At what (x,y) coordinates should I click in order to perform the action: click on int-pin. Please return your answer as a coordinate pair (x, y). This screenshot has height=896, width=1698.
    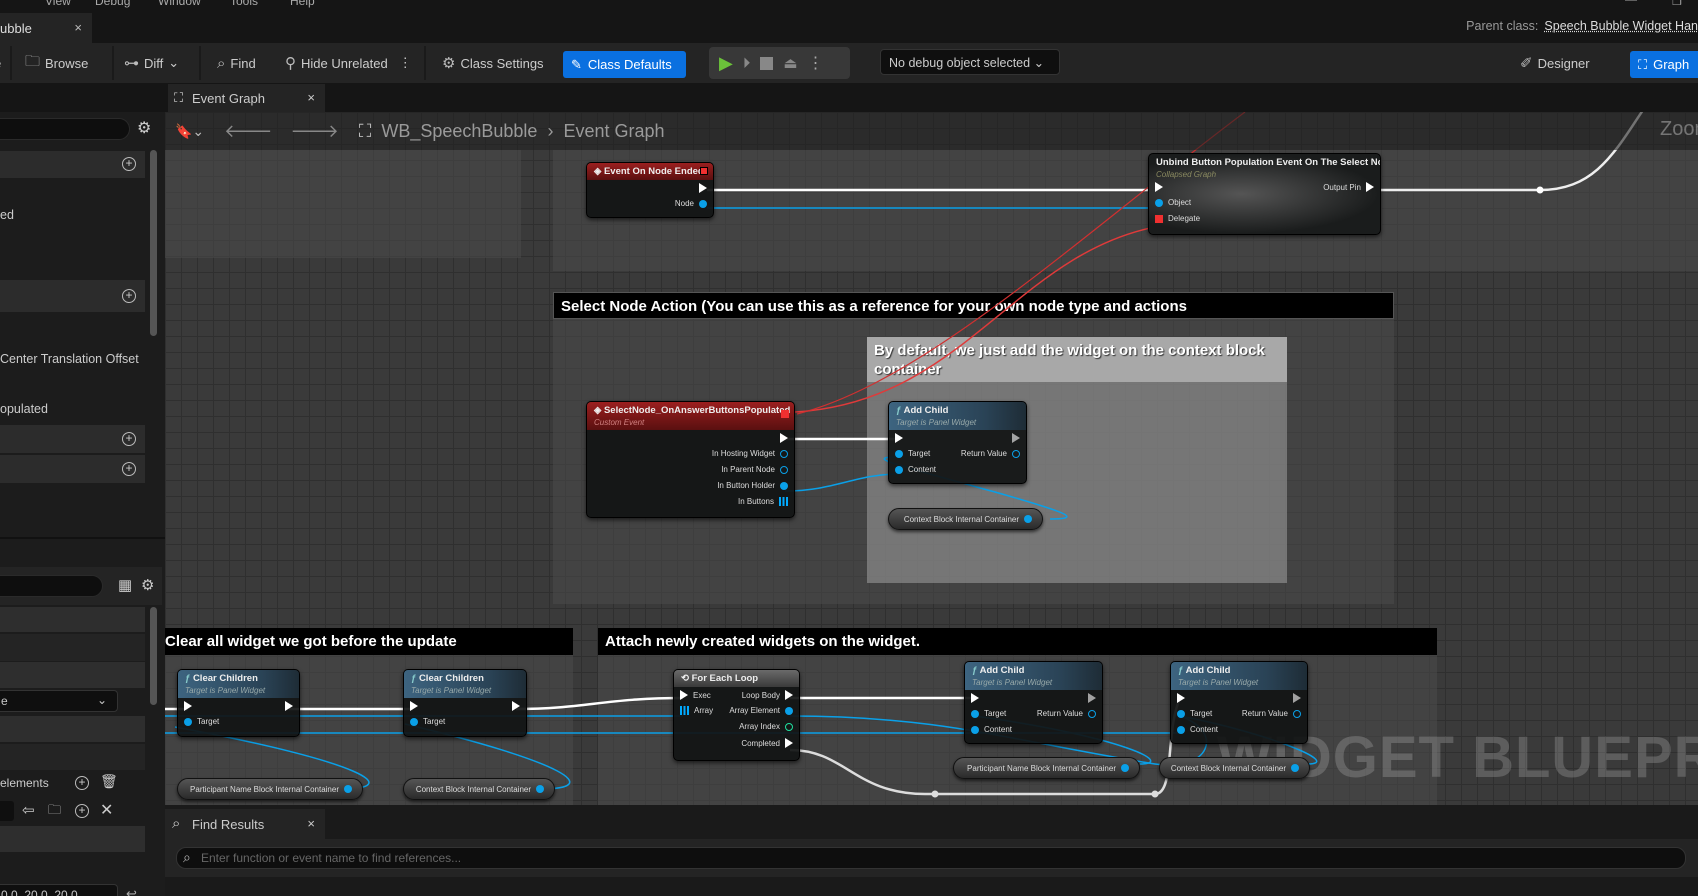
    Looking at the image, I should click on (789, 726).